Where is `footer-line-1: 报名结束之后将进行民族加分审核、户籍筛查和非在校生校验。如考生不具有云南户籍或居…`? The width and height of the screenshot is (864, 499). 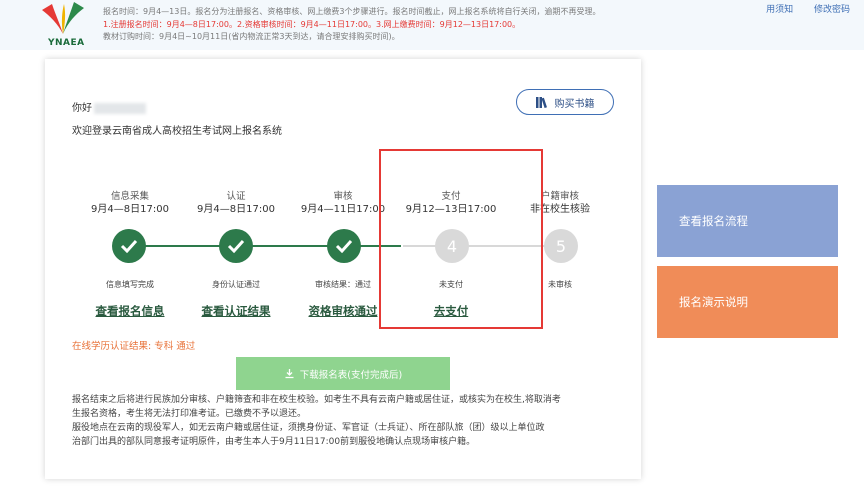
footer-line-1: 报名结束之后将进行民族加分审核、户籍筛查和非在校生校验。如考生不具有云南户籍或居… is located at coordinates (316, 400).